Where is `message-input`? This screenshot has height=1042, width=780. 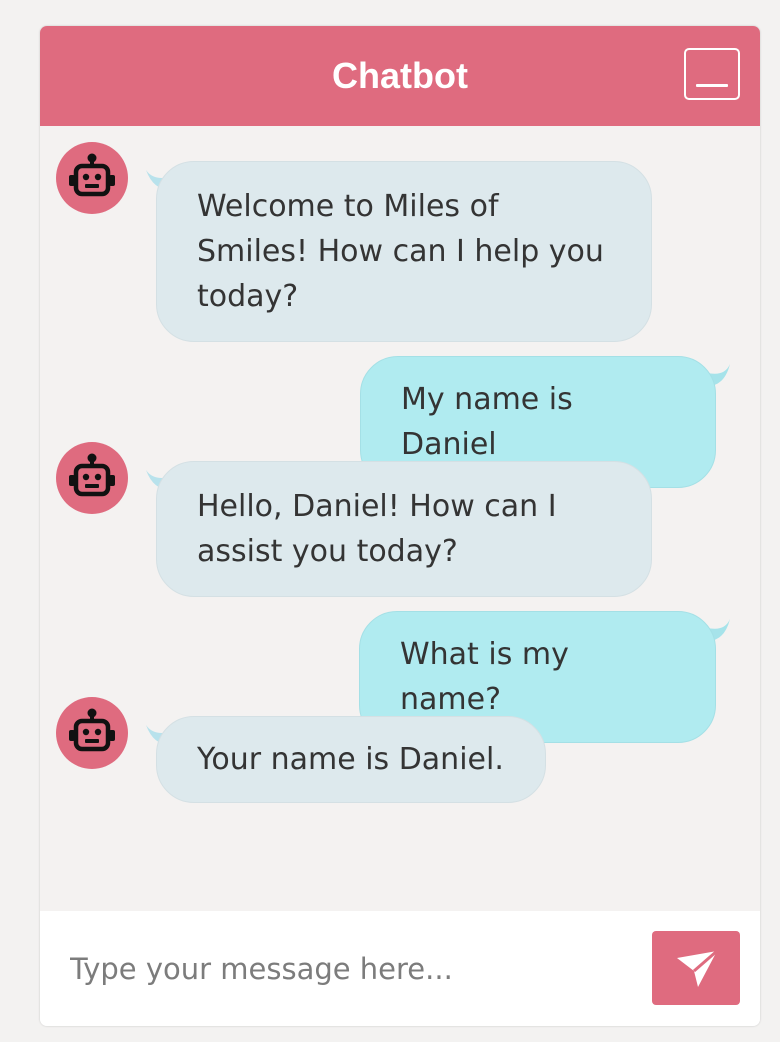
message-input is located at coordinates (340, 968).